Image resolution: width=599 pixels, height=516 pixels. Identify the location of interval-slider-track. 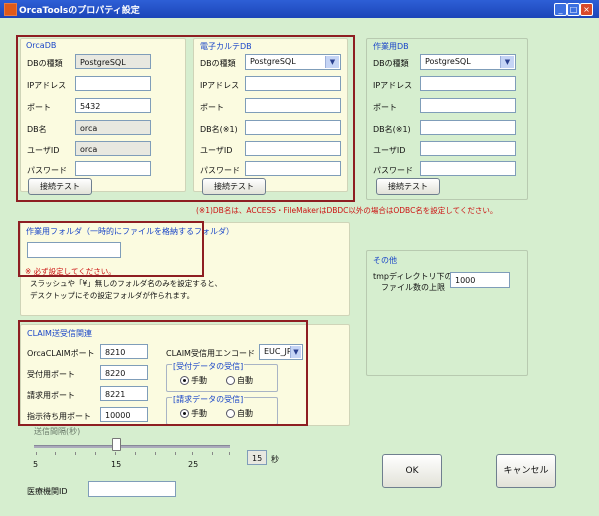
(132, 446).